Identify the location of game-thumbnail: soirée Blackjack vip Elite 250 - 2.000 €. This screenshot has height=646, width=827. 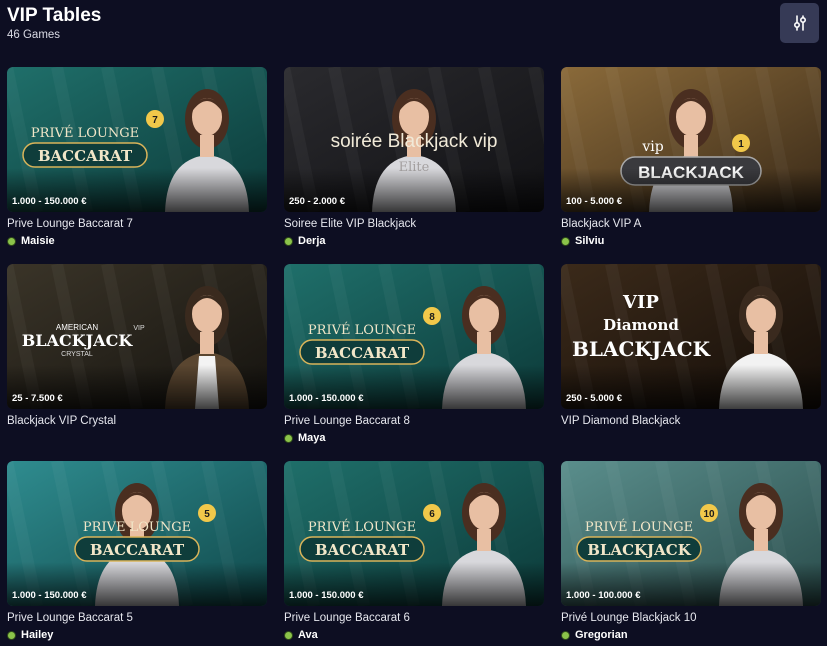
(414, 139).